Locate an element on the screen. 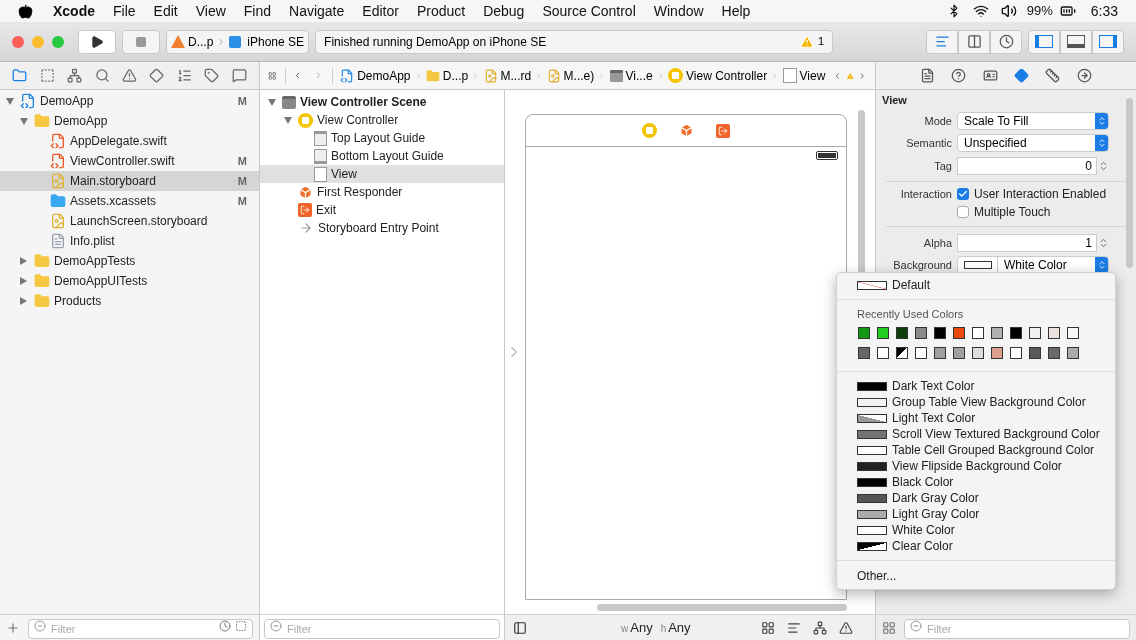 This screenshot has height=640, width=1136. align-icon is located at coordinates (793, 627).